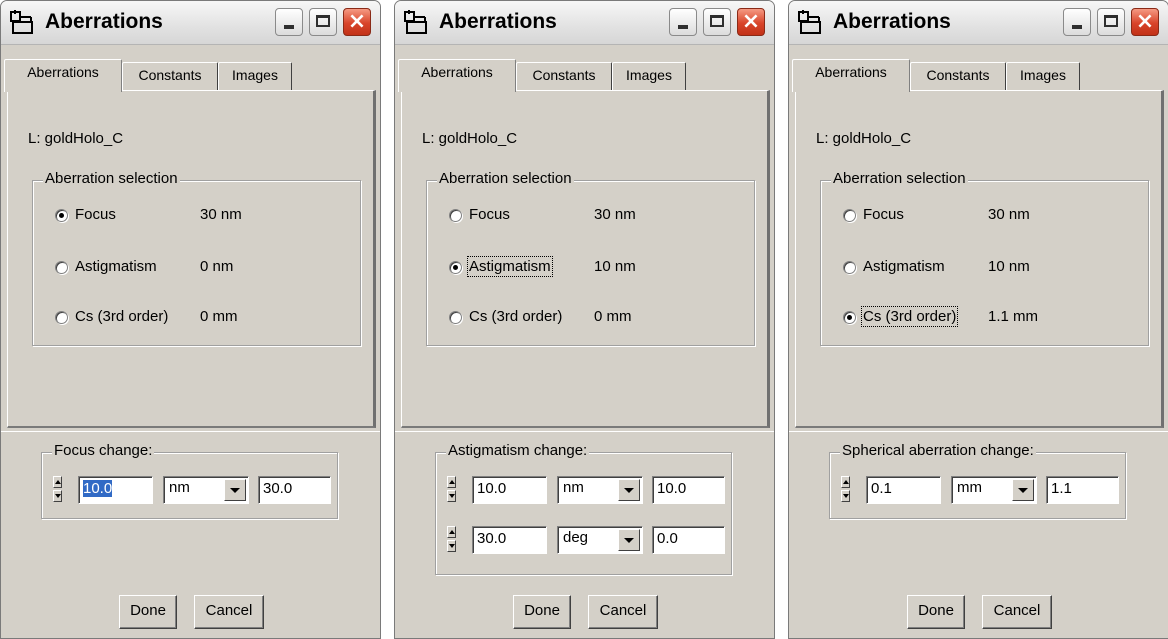 This screenshot has height=639, width=1168. What do you see at coordinates (190, 534) in the screenshot?
I see `change-panel: Focus change: 10.0 nm 30.0 Done Cancel` at bounding box center [190, 534].